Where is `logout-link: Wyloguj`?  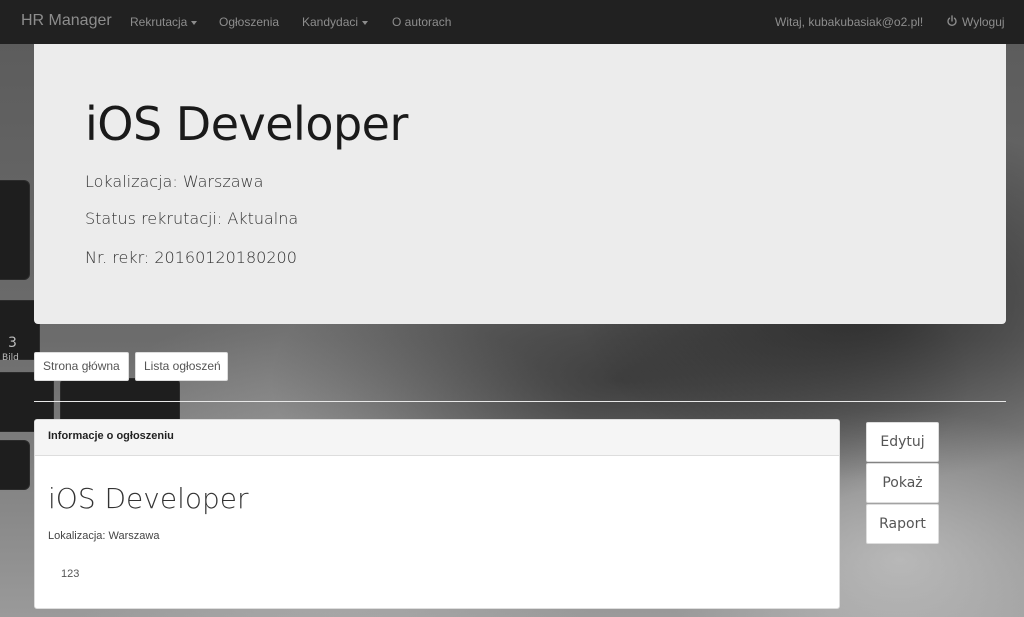
logout-link: Wyloguj is located at coordinates (975, 22).